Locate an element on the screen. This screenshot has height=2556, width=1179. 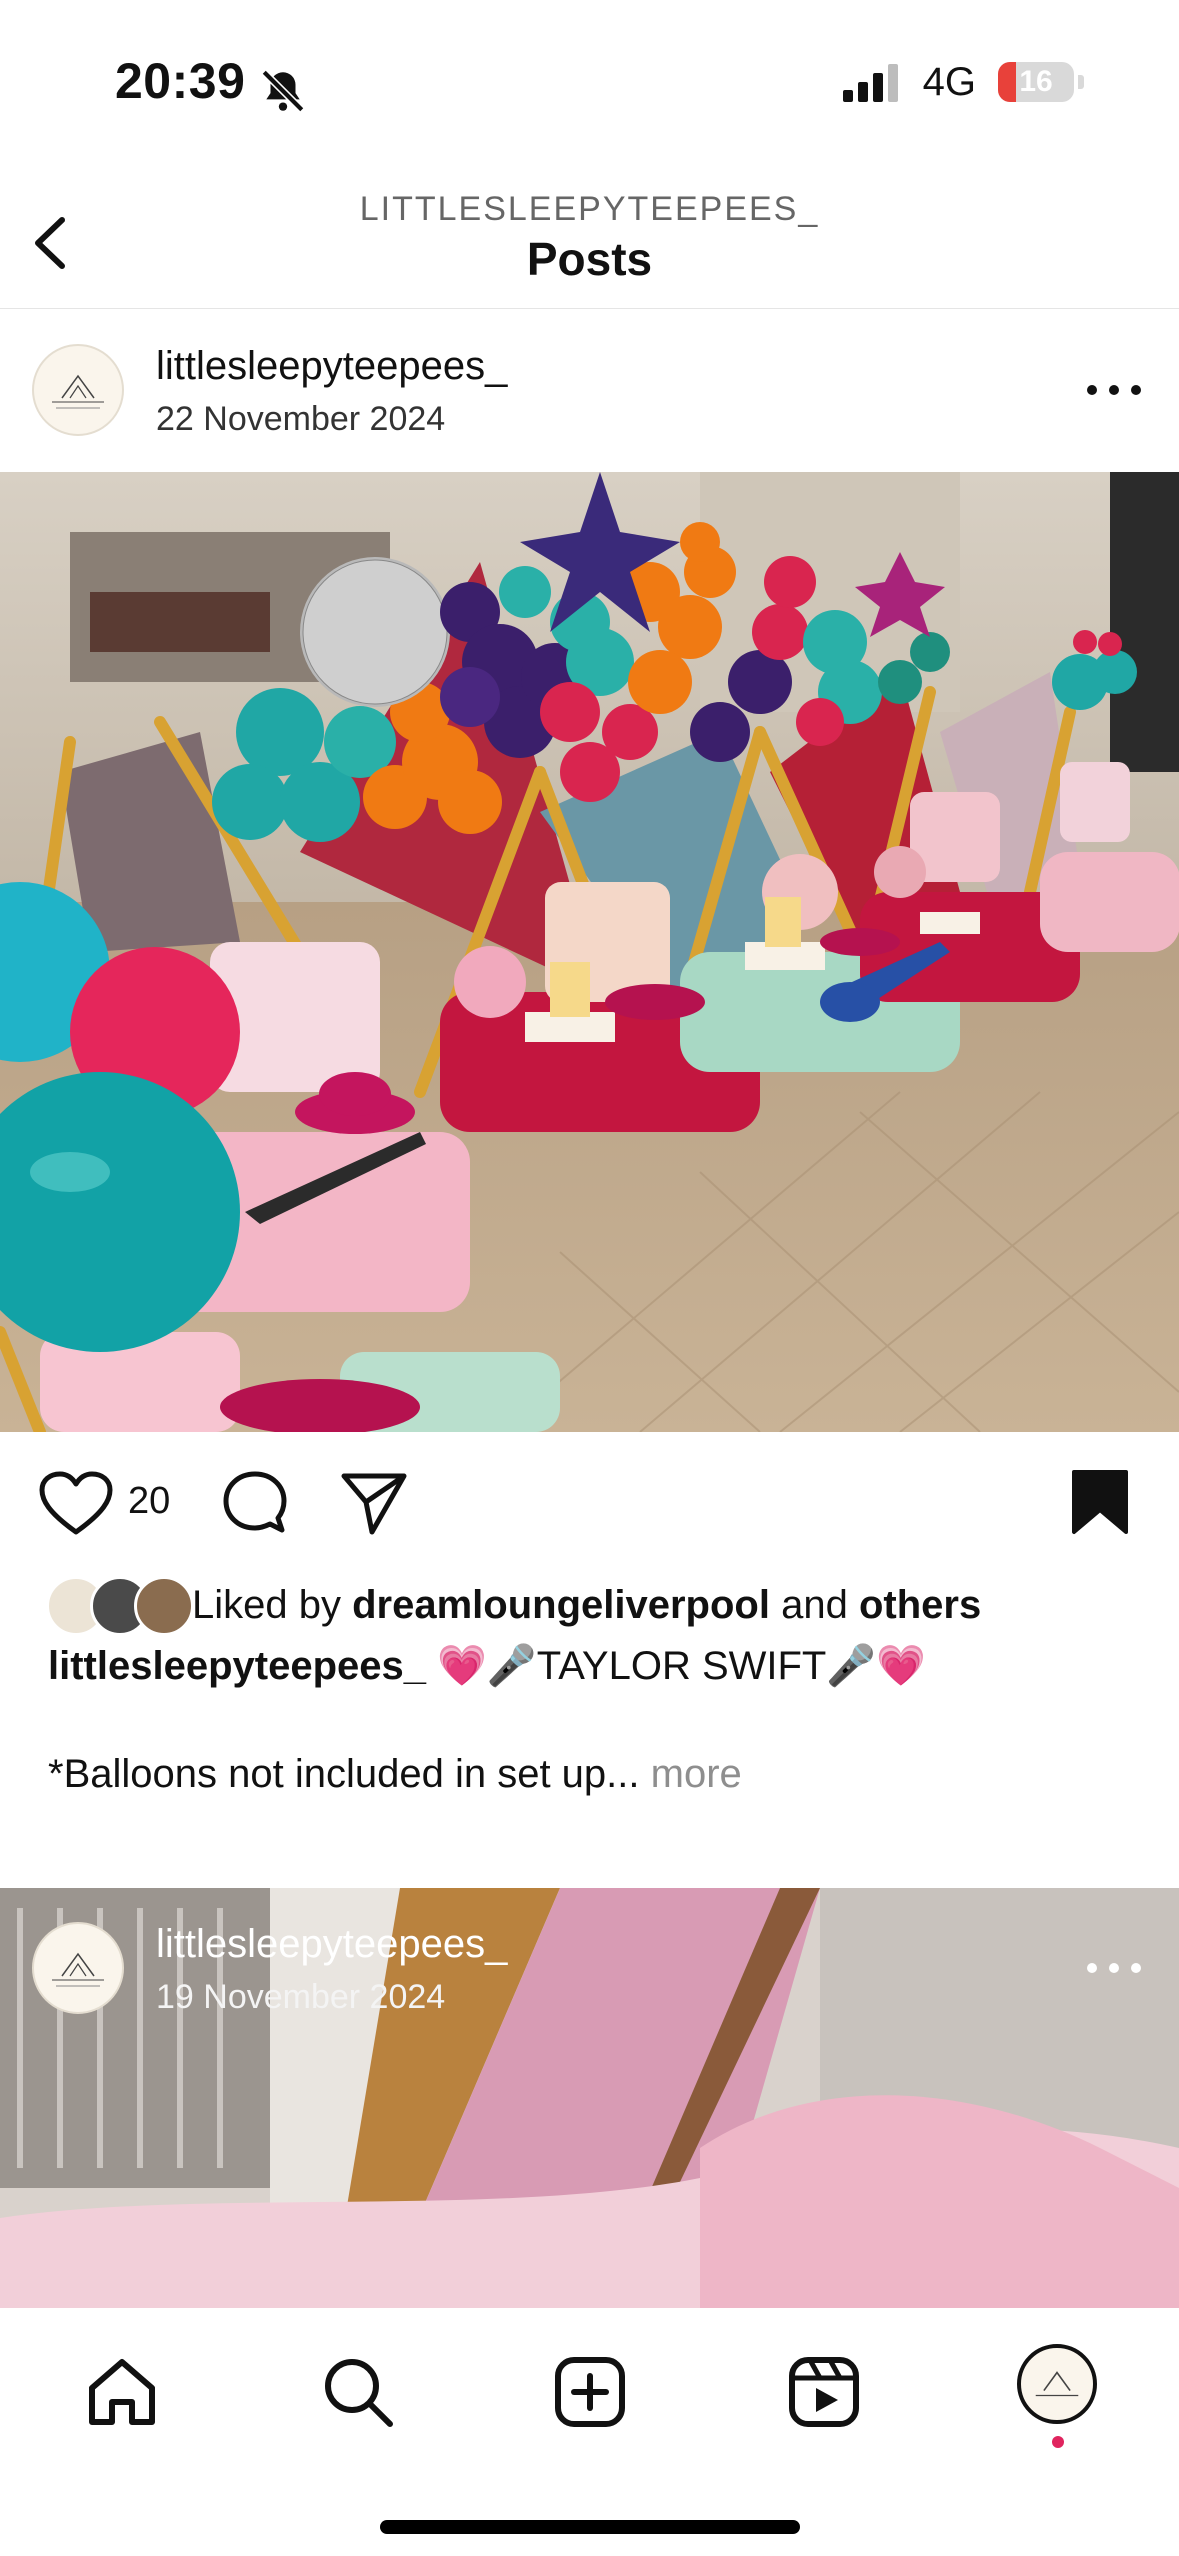
reels-icon is located at coordinates (824, 2392).